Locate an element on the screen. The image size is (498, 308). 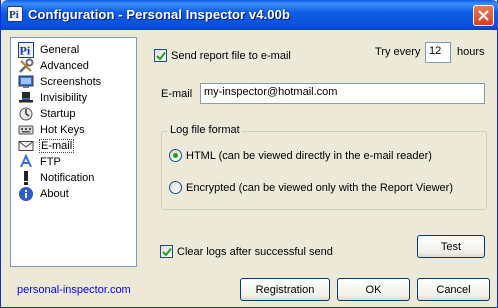
envelope-icon is located at coordinates (26, 146).